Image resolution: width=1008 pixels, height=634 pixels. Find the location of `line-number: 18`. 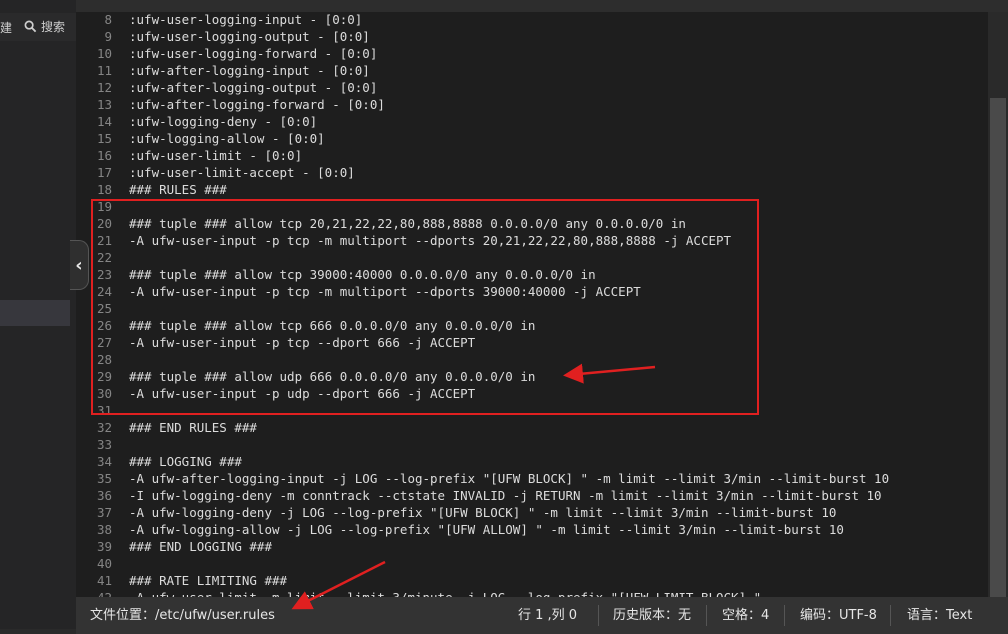

line-number: 18 is located at coordinates (104, 189).